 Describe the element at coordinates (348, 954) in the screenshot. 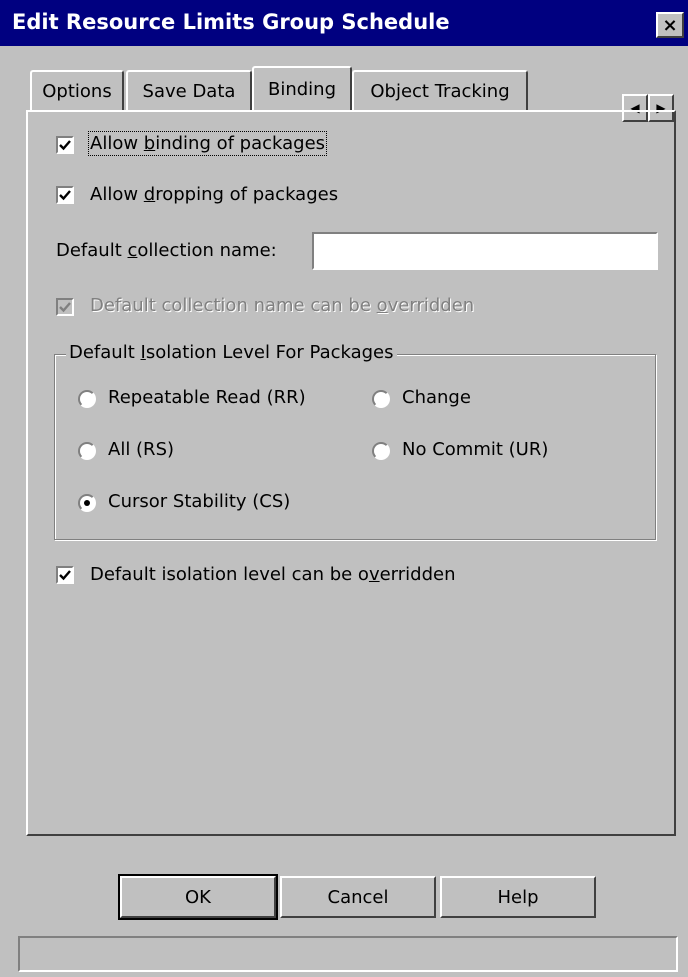

I see `status-bar` at that location.